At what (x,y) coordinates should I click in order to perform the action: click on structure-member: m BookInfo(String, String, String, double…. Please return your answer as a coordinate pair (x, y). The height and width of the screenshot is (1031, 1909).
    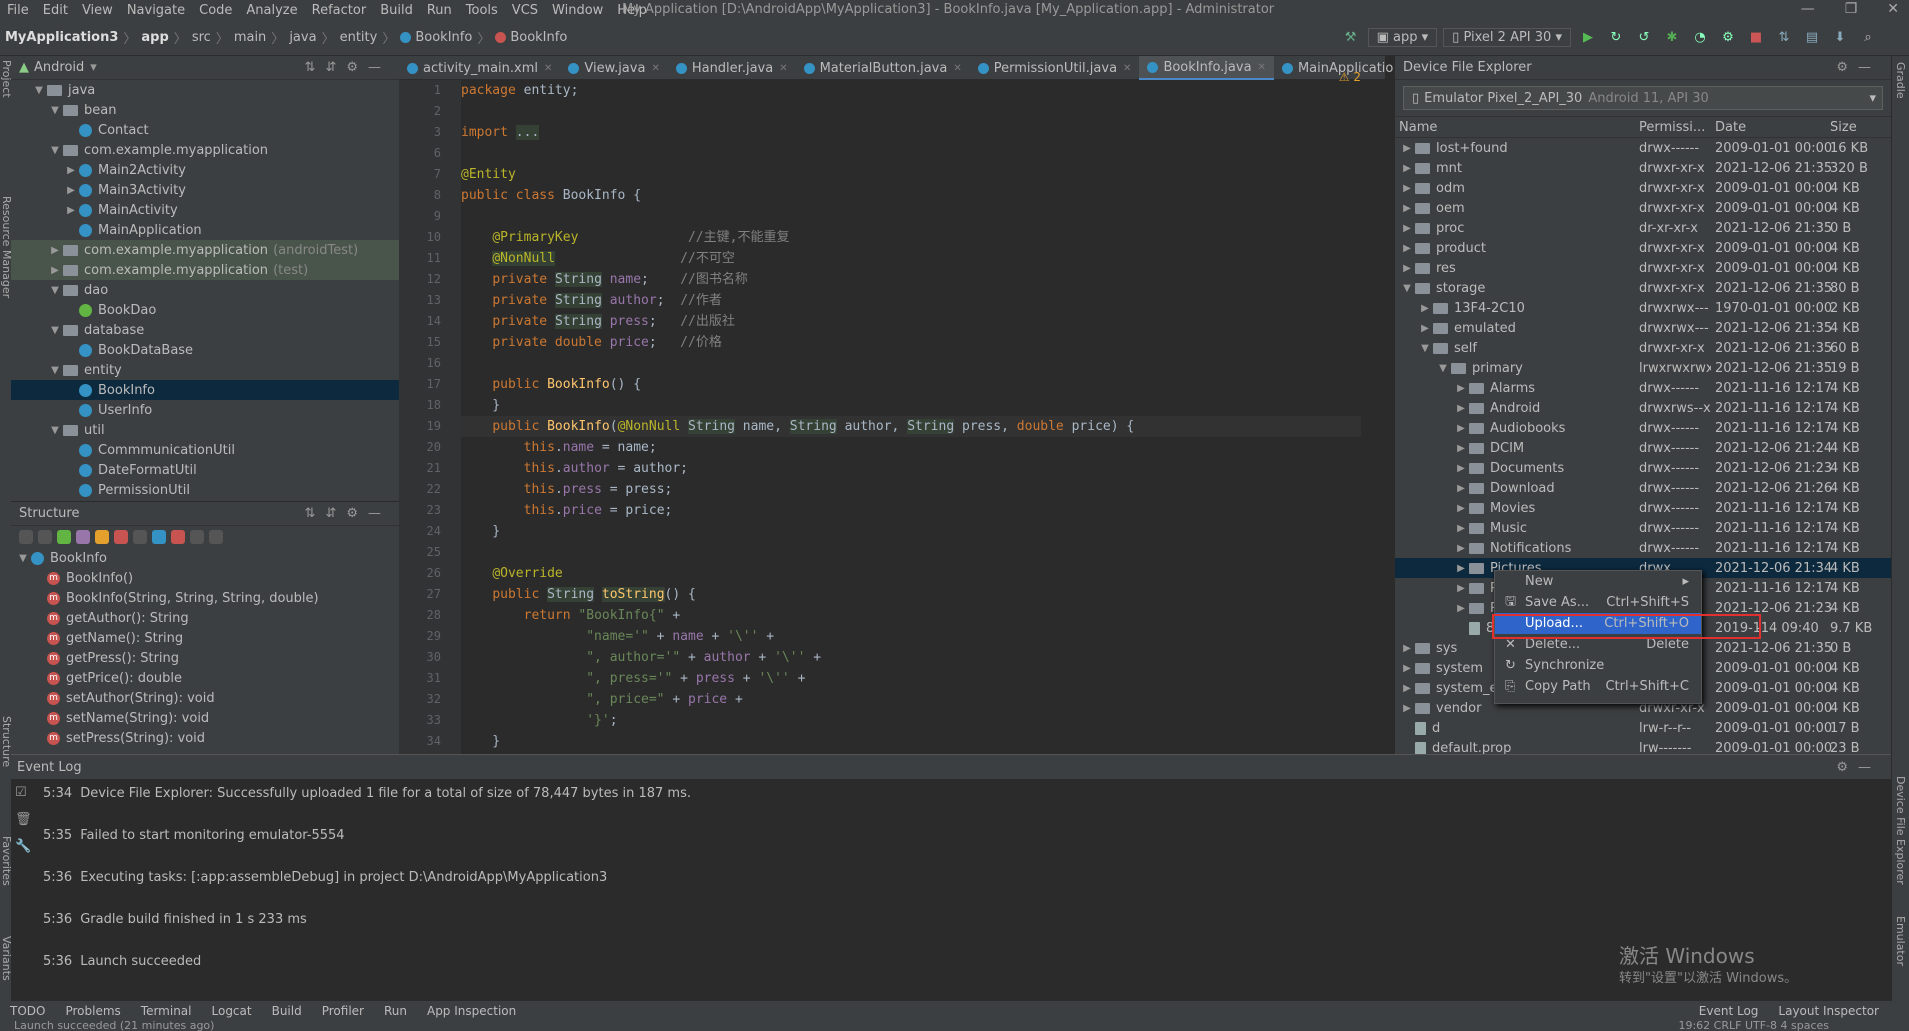
    Looking at the image, I should click on (205, 598).